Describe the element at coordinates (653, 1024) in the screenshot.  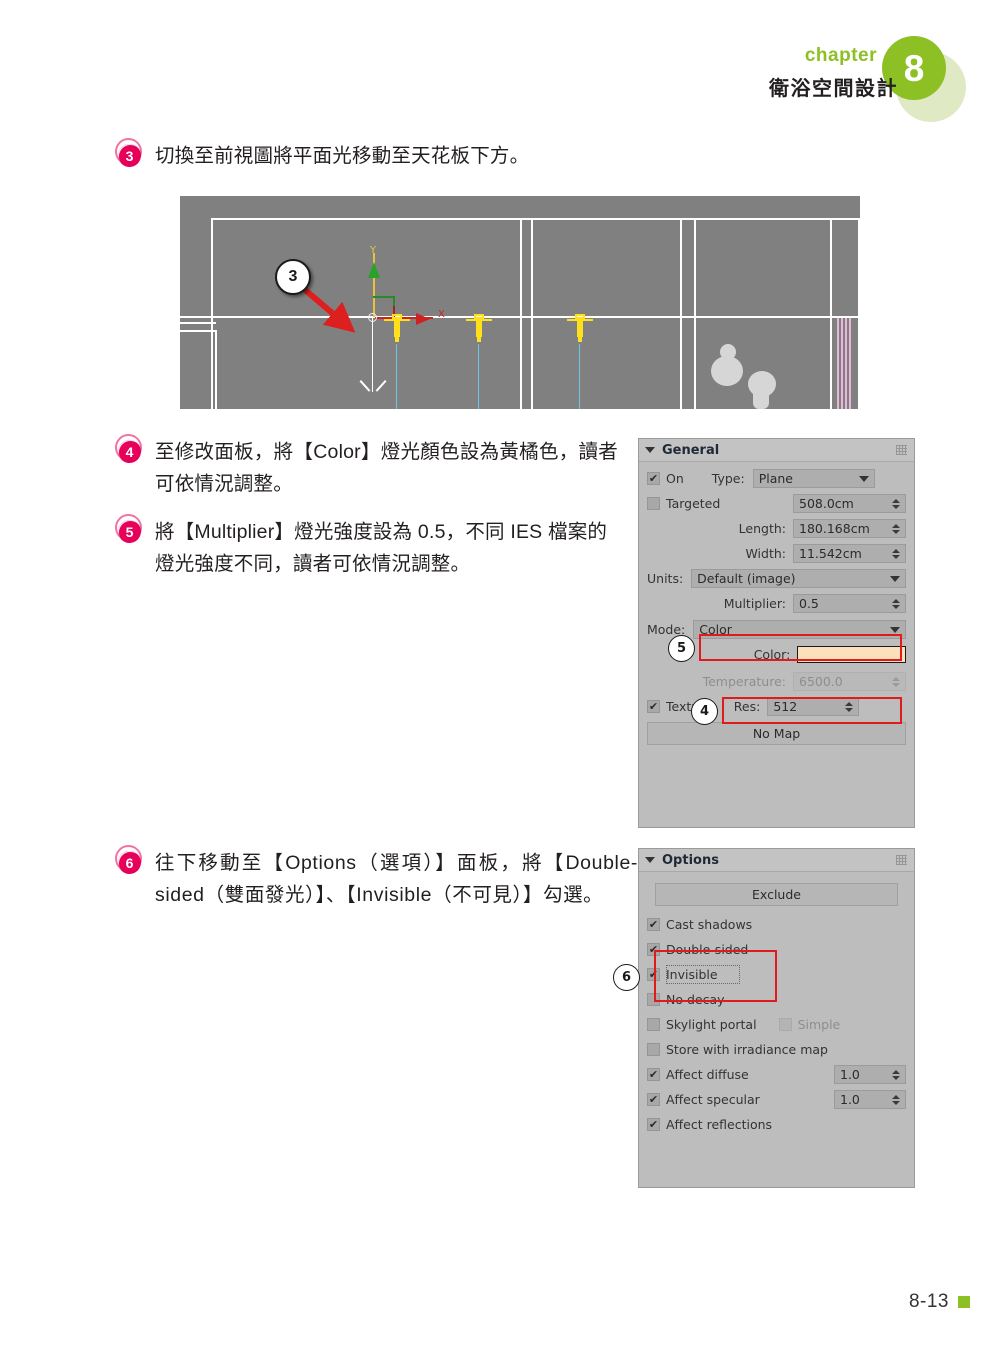
I see `skylight-portal-checkbox` at that location.